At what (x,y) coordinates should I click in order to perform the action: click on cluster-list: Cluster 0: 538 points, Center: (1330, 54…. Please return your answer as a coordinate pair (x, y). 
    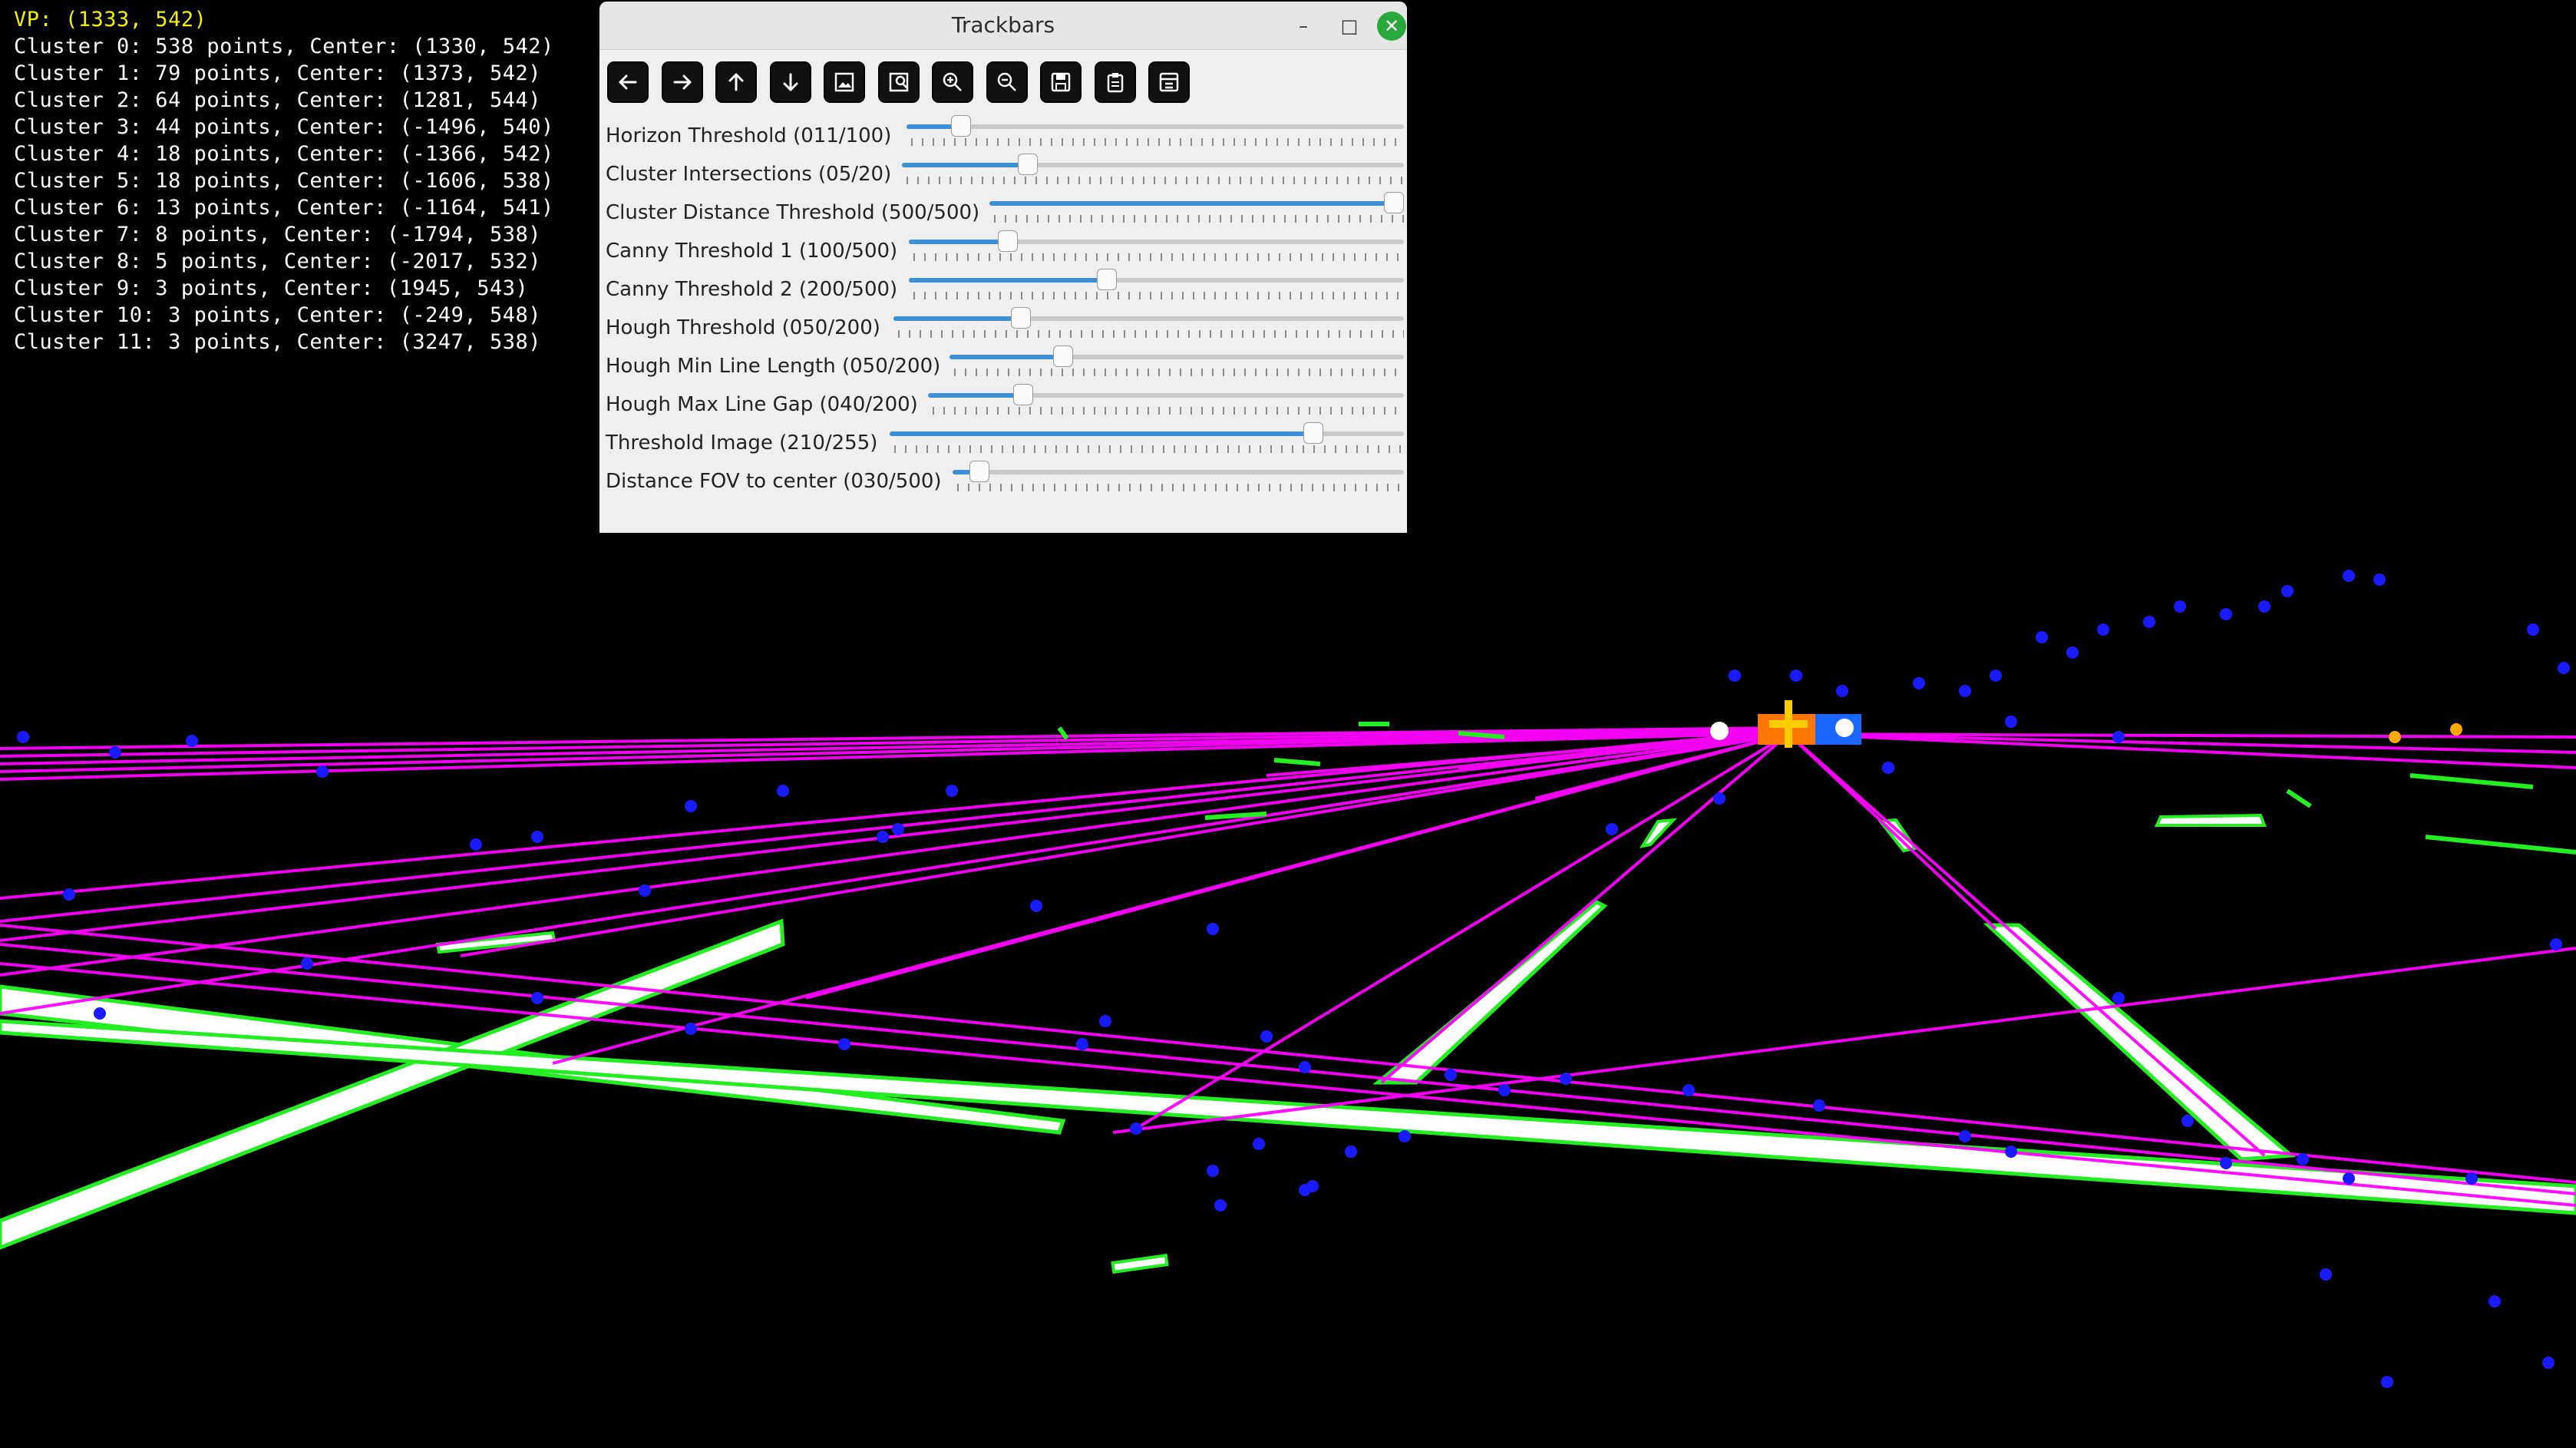
    Looking at the image, I should click on (284, 194).